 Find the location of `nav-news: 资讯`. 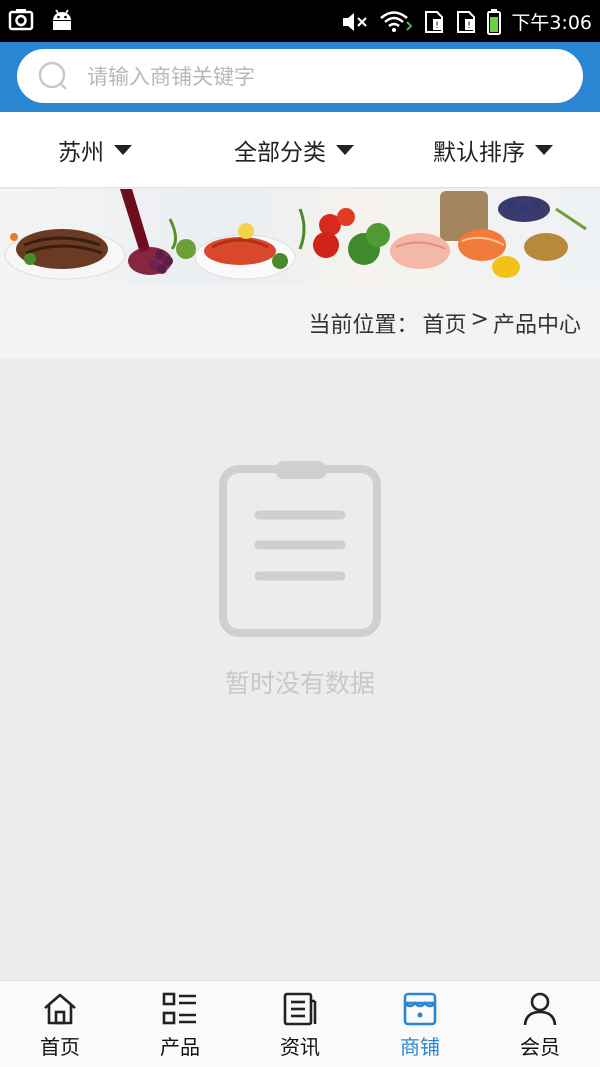

nav-news: 资讯 is located at coordinates (300, 1024).